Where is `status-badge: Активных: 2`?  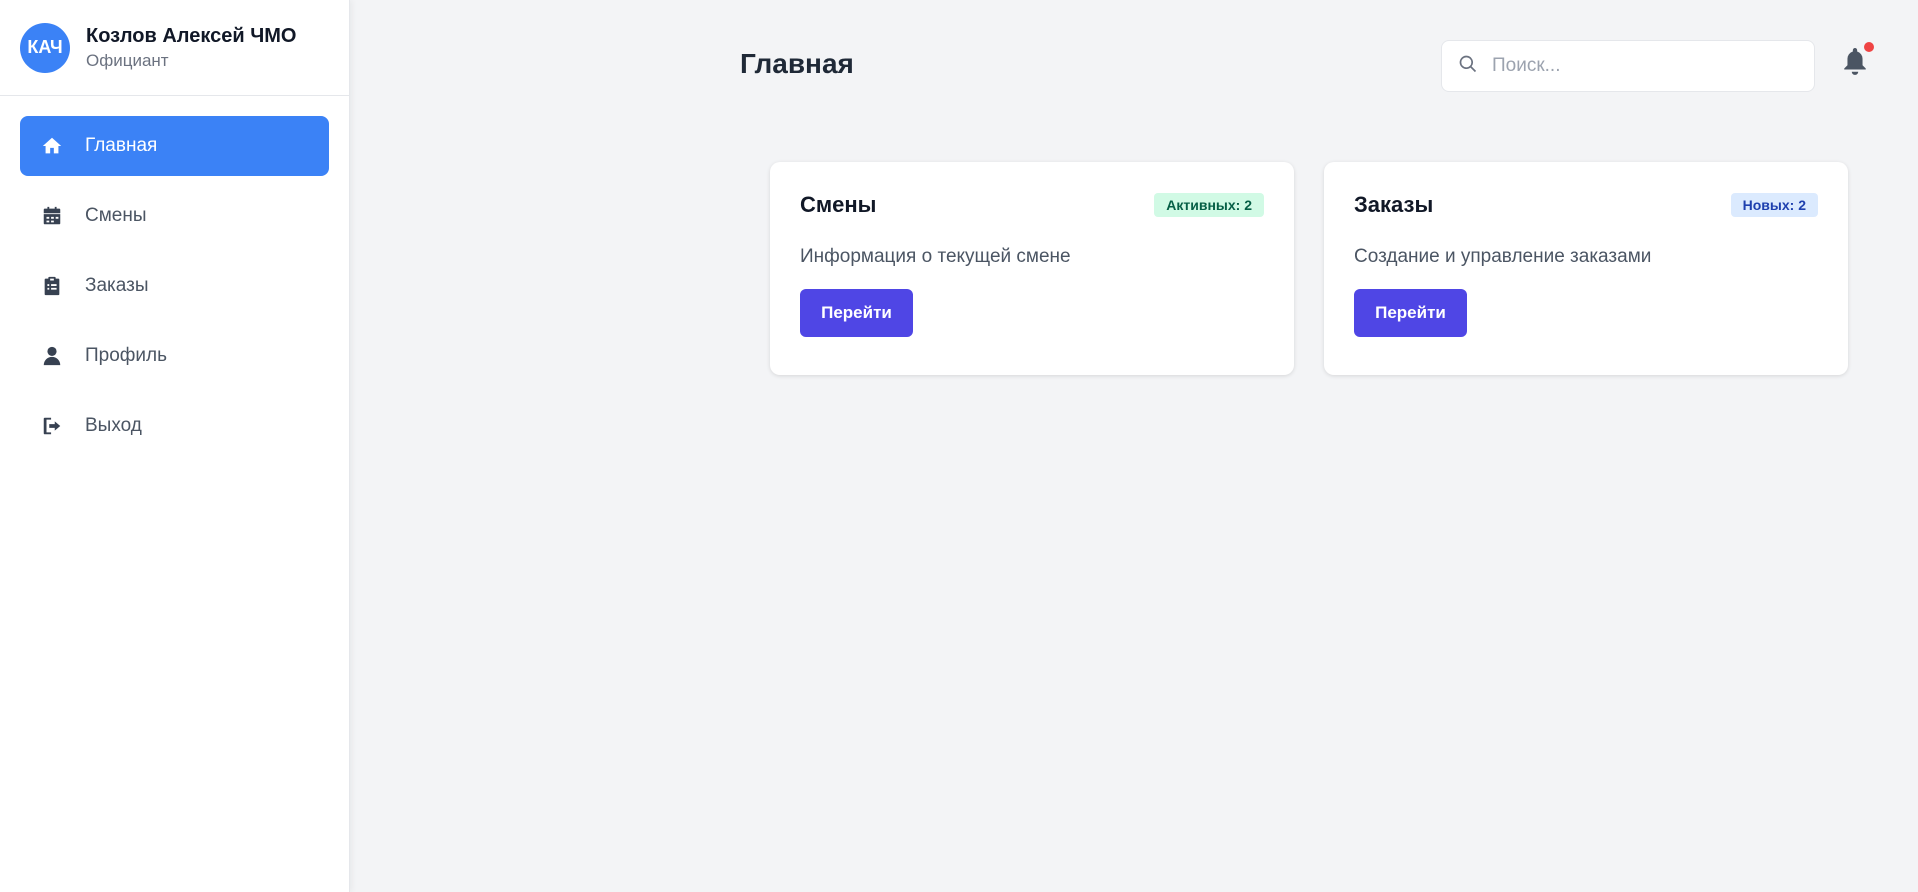
status-badge: Активных: 2 is located at coordinates (1209, 205).